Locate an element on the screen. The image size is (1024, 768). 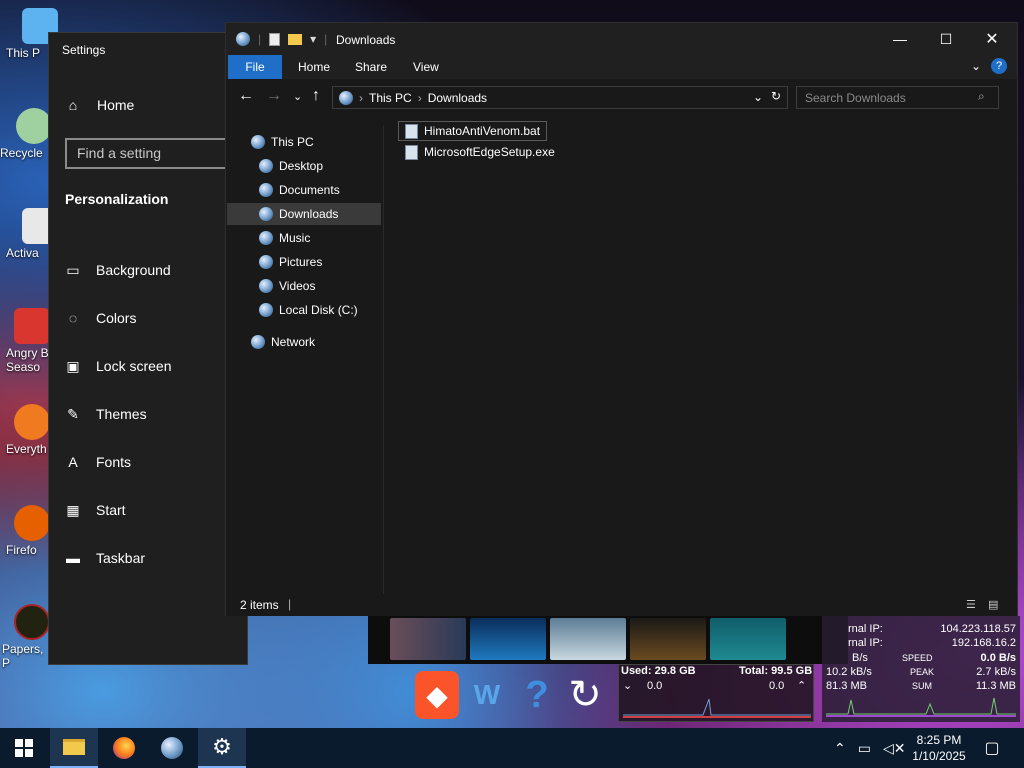
tree-item-music: Music is located at coordinates (284, 238).